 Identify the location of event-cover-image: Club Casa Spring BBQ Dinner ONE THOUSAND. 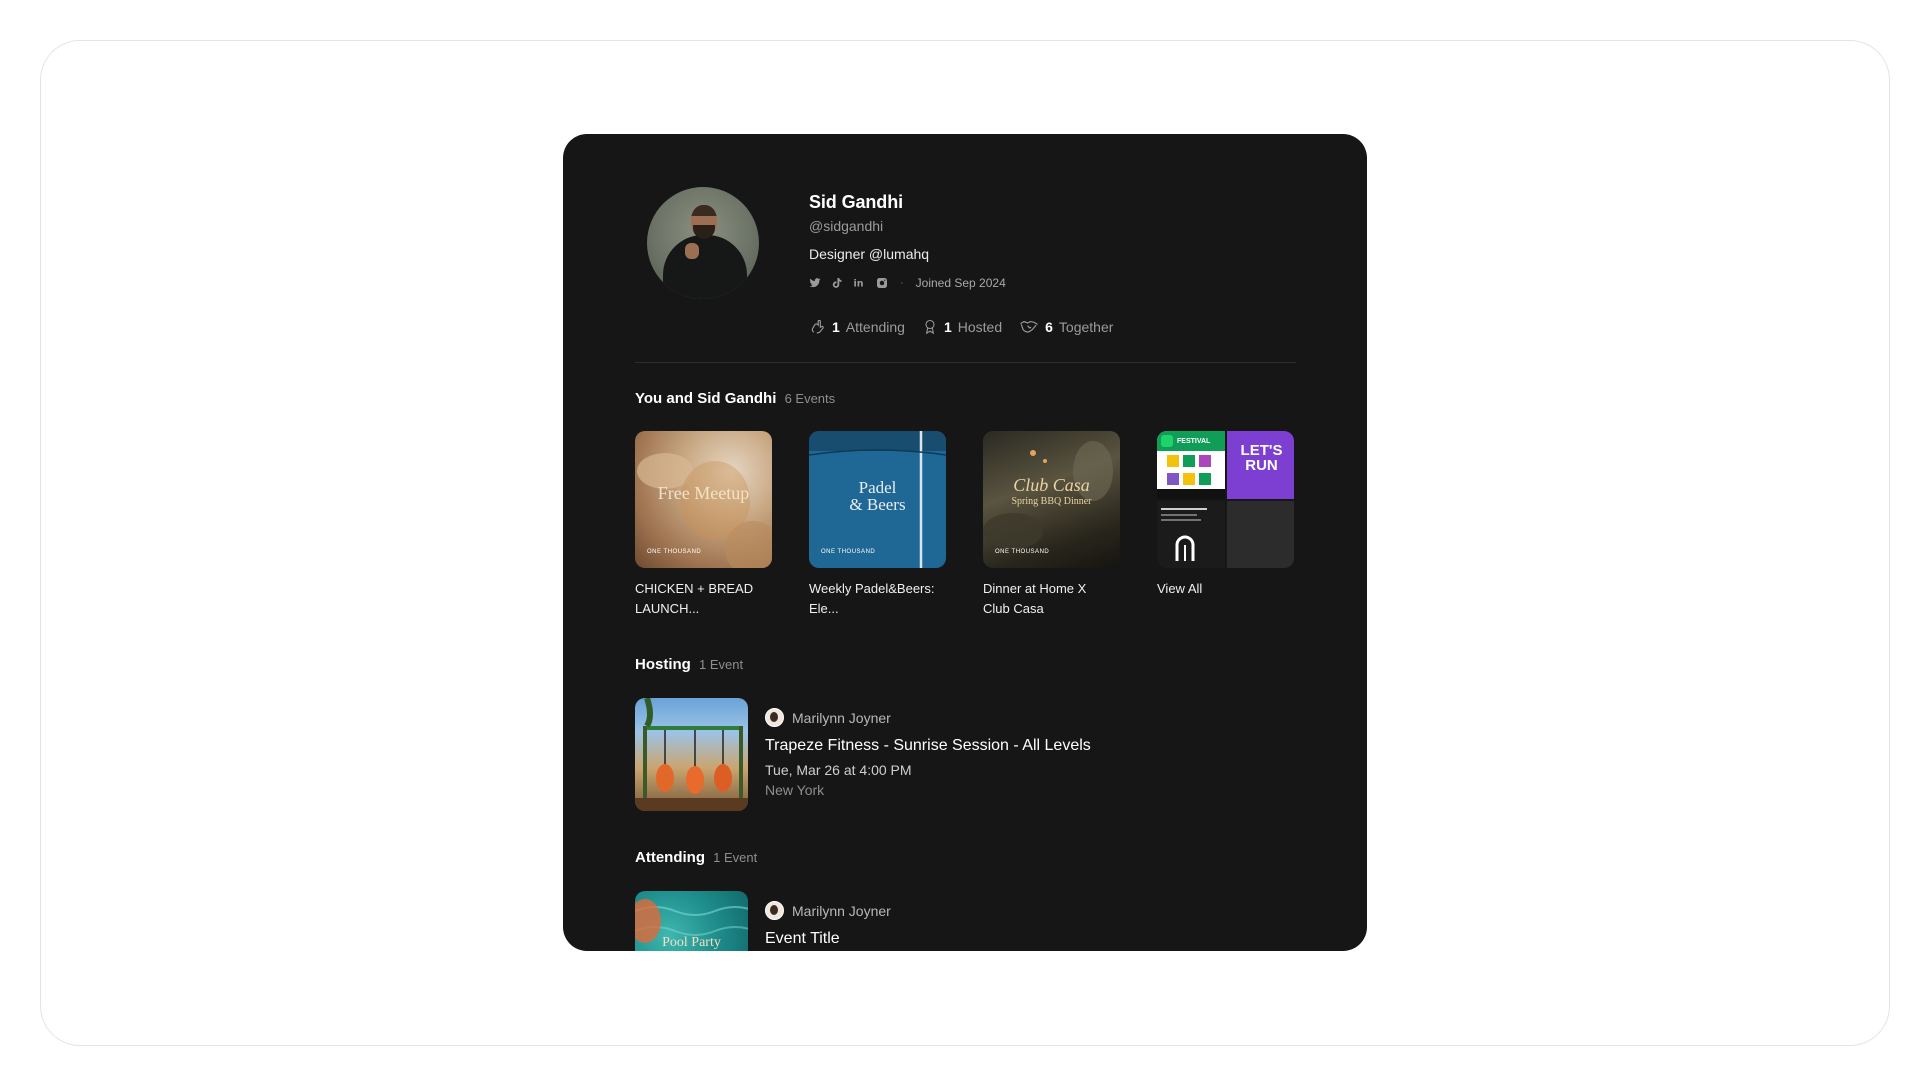
(1051, 499).